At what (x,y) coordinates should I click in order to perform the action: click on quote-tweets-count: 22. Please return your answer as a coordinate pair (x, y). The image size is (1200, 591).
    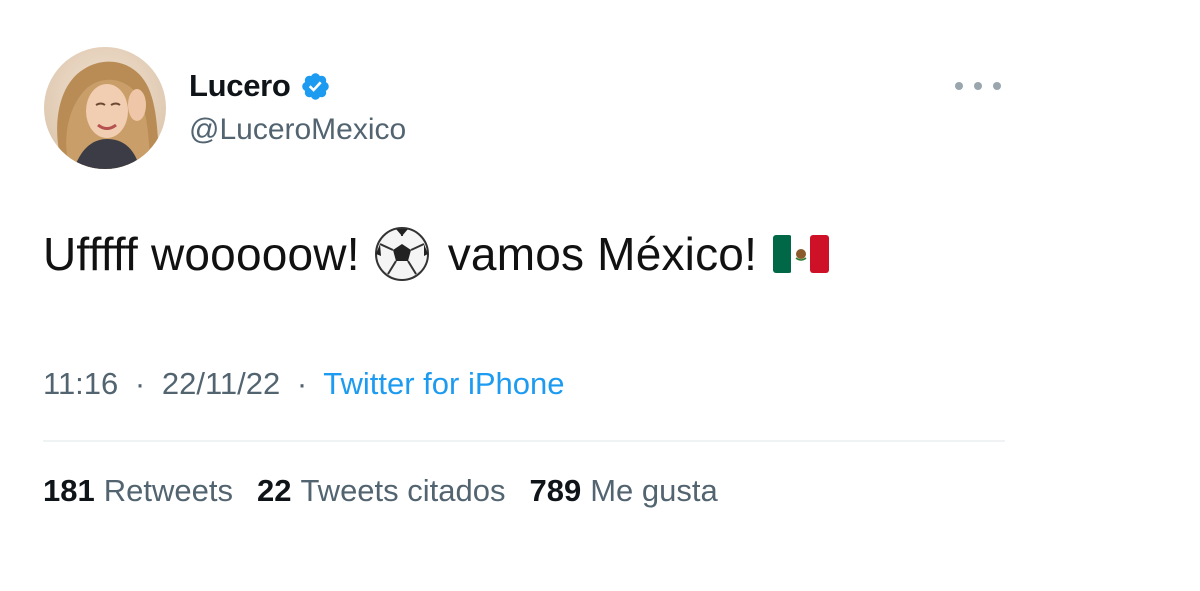
    Looking at the image, I should click on (274, 490).